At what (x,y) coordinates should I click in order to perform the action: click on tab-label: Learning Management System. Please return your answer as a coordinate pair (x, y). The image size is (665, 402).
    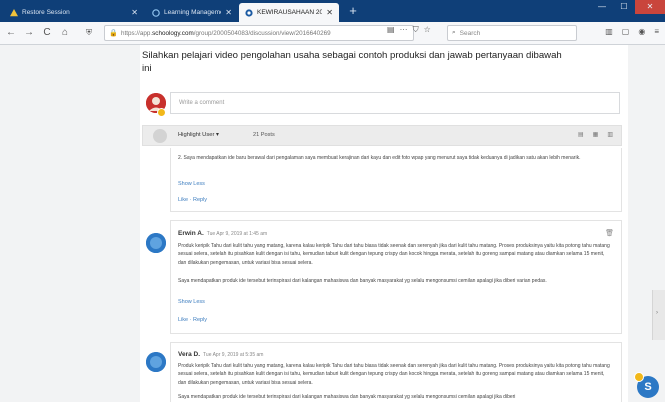
    Looking at the image, I should click on (192, 12).